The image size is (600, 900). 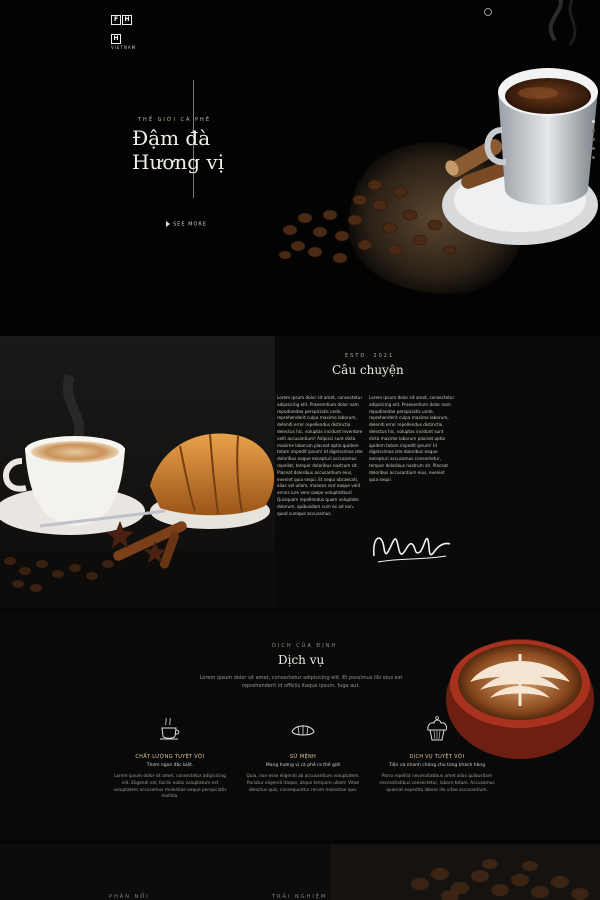 I want to click on hero-slider-dots, so click(x=593, y=142).